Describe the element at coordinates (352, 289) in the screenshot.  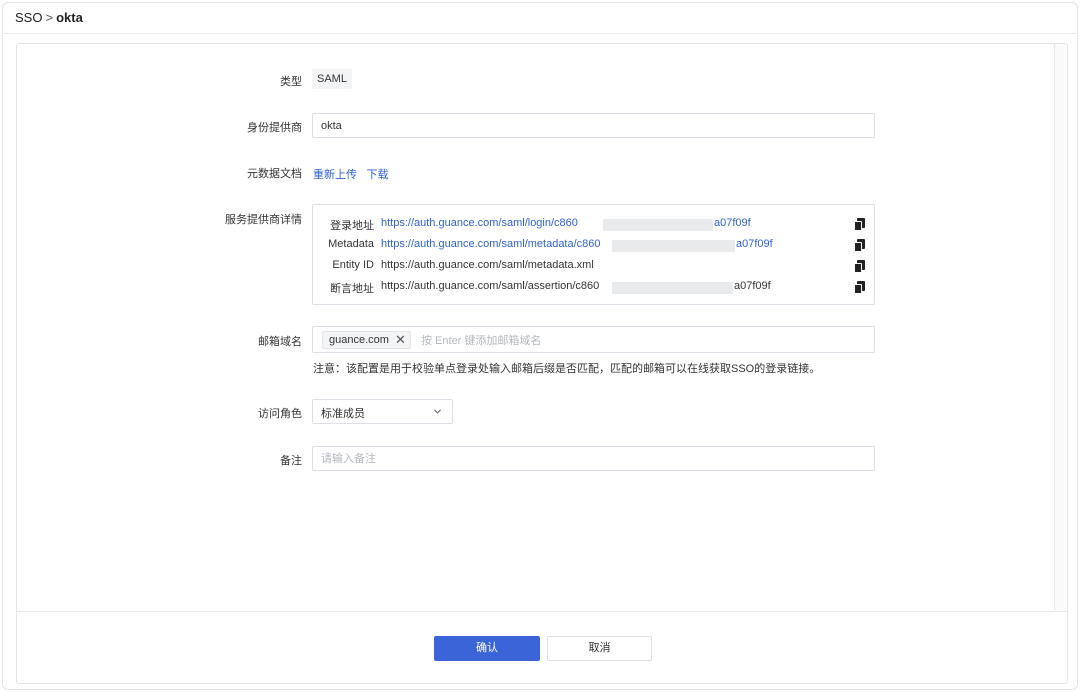
I see `sp-key-assertion: 断言地址` at that location.